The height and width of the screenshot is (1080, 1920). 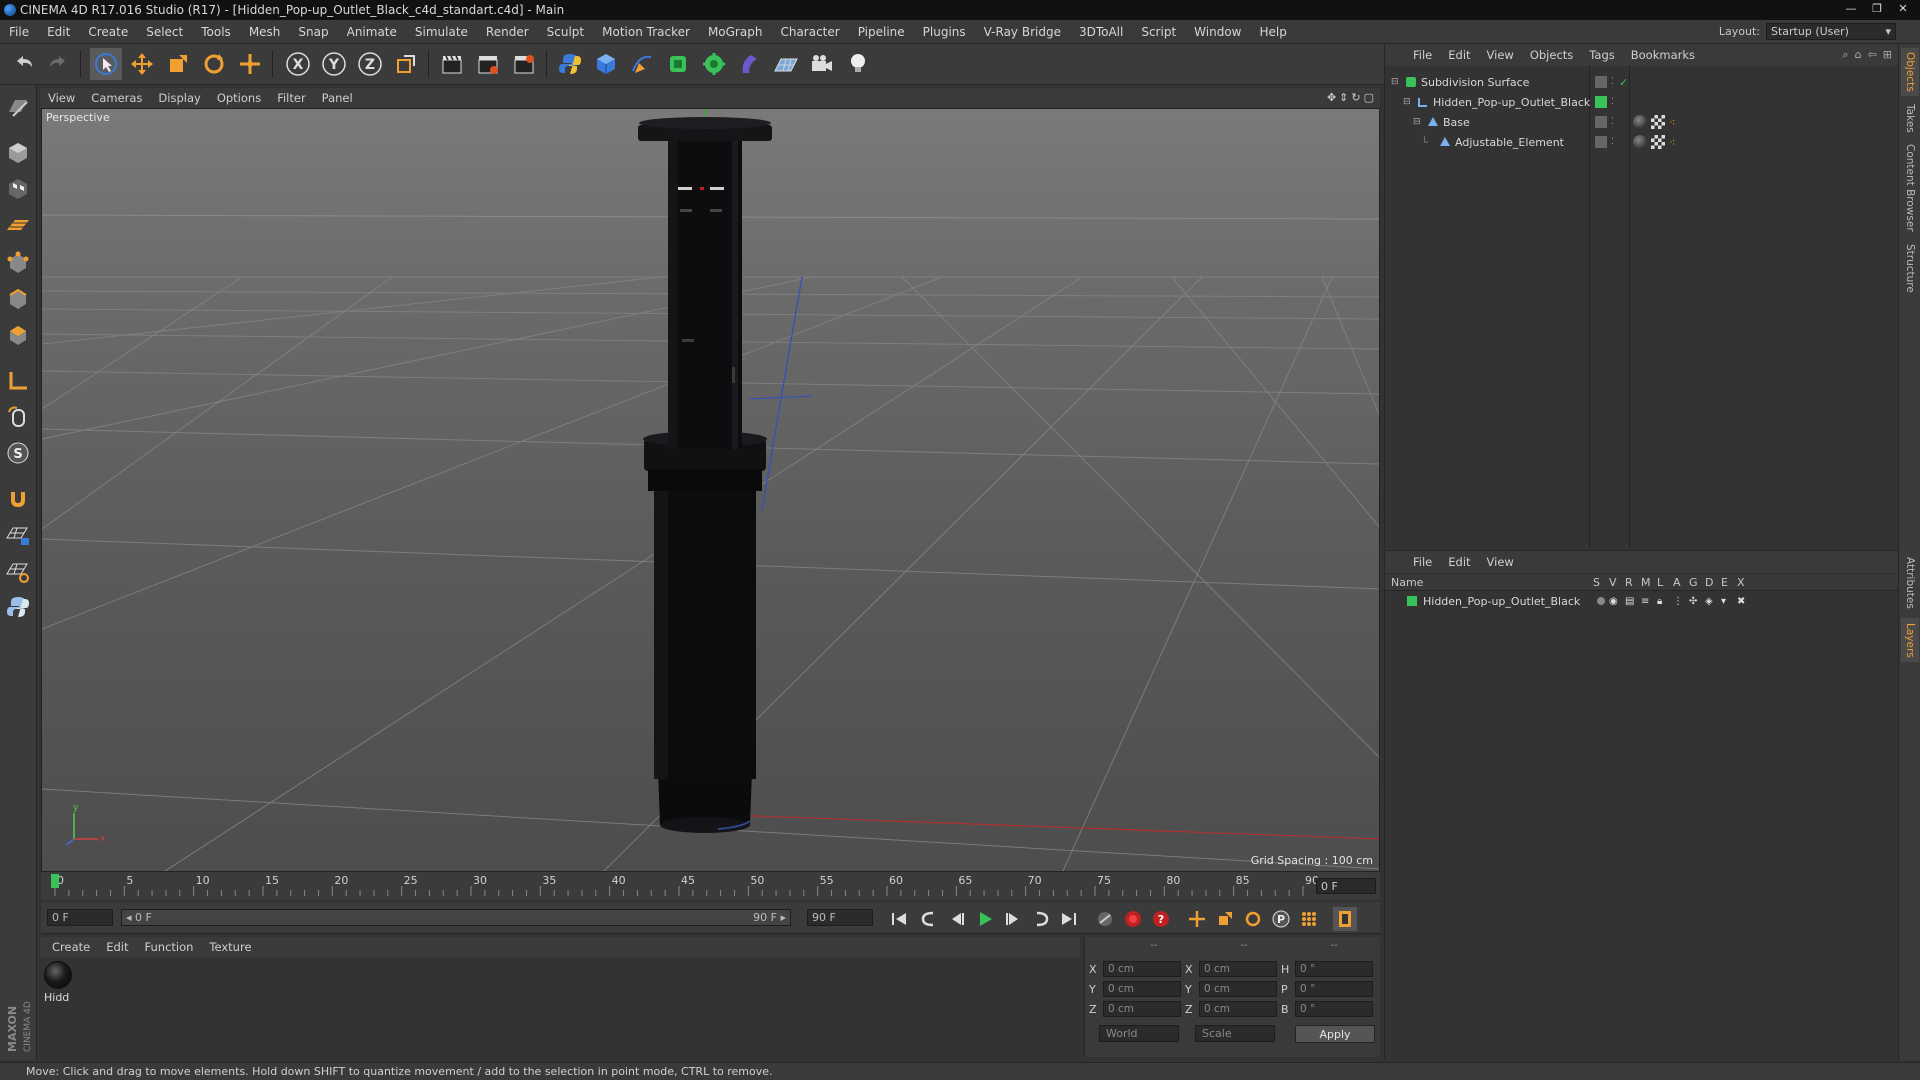 I want to click on expression-icon: ▾, so click(x=1723, y=601).